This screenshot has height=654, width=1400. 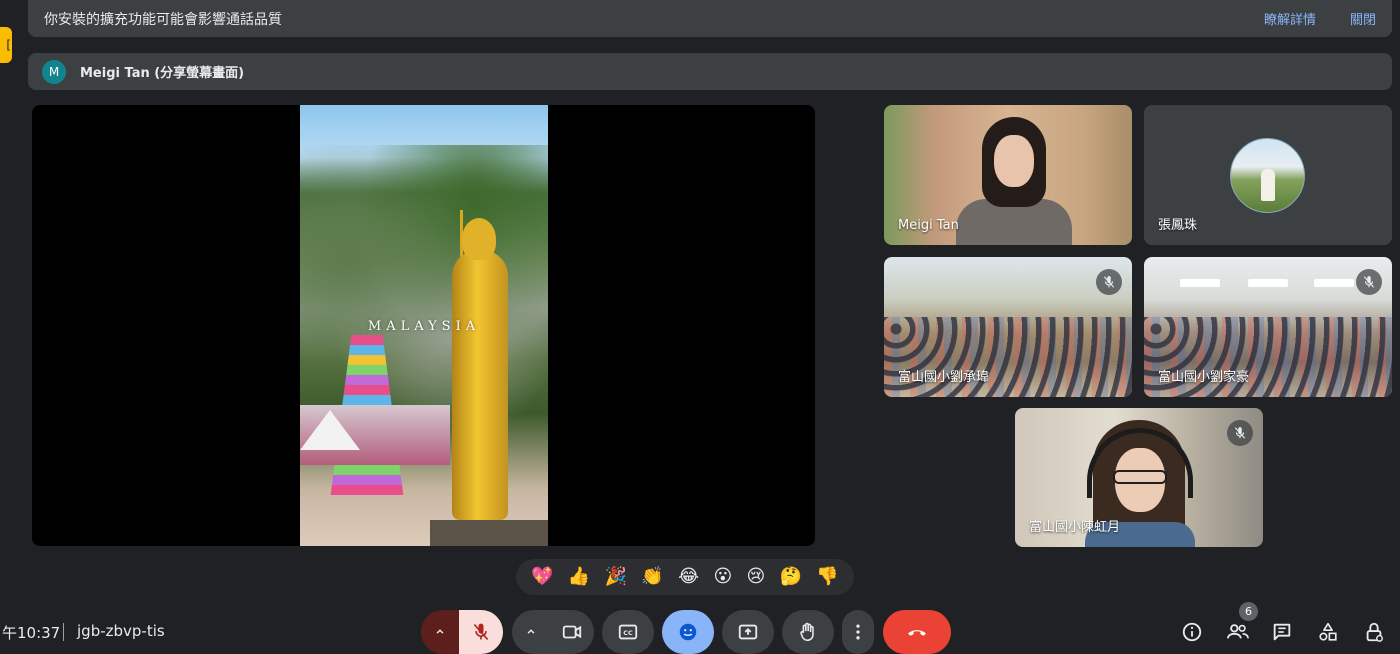 I want to click on leave-call-button, so click(x=917, y=632).